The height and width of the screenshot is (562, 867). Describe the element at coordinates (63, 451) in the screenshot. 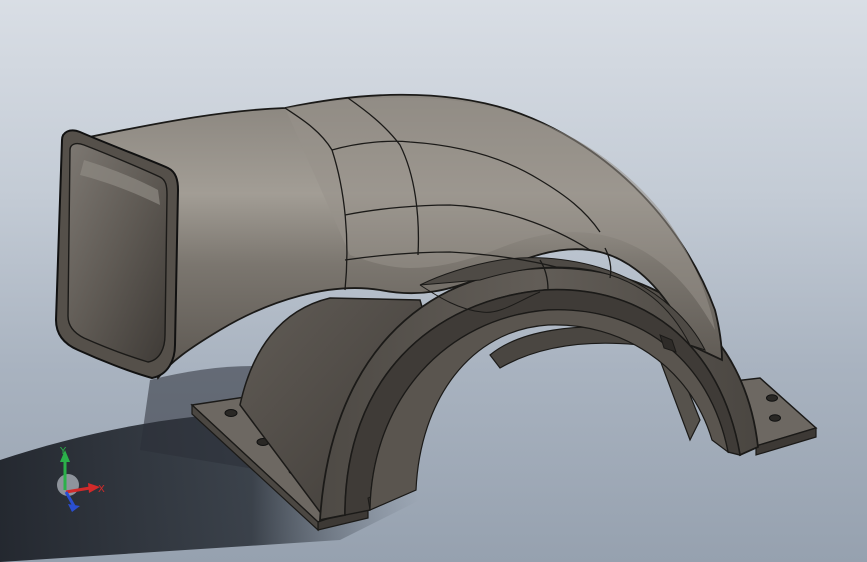

I see `y-axis-label: Y` at that location.